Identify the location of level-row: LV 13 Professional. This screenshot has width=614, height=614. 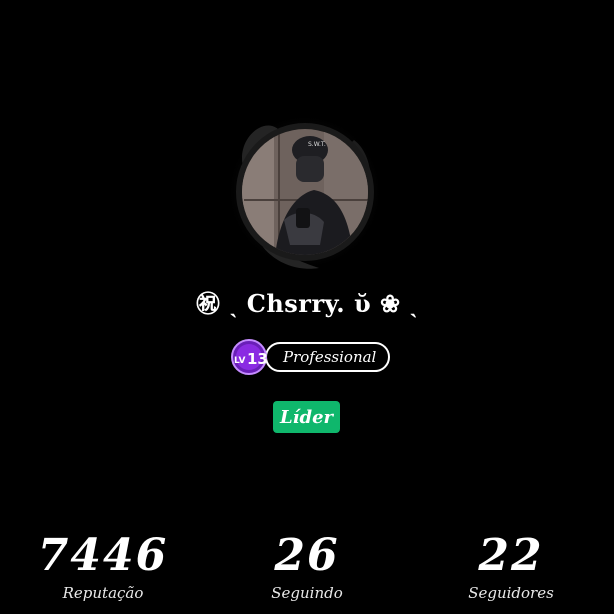
(310, 357).